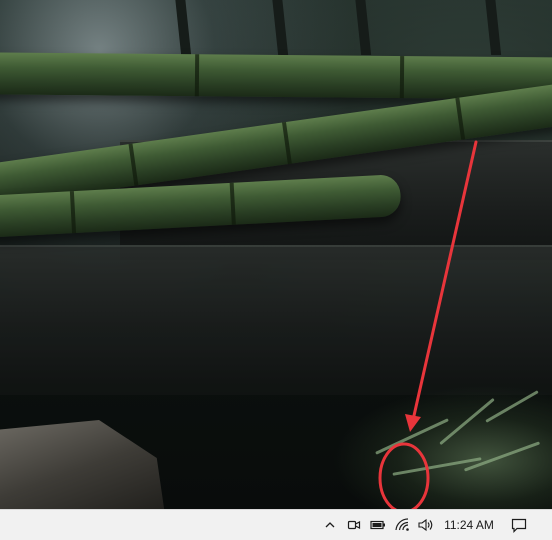  I want to click on speaker-icon, so click(425, 525).